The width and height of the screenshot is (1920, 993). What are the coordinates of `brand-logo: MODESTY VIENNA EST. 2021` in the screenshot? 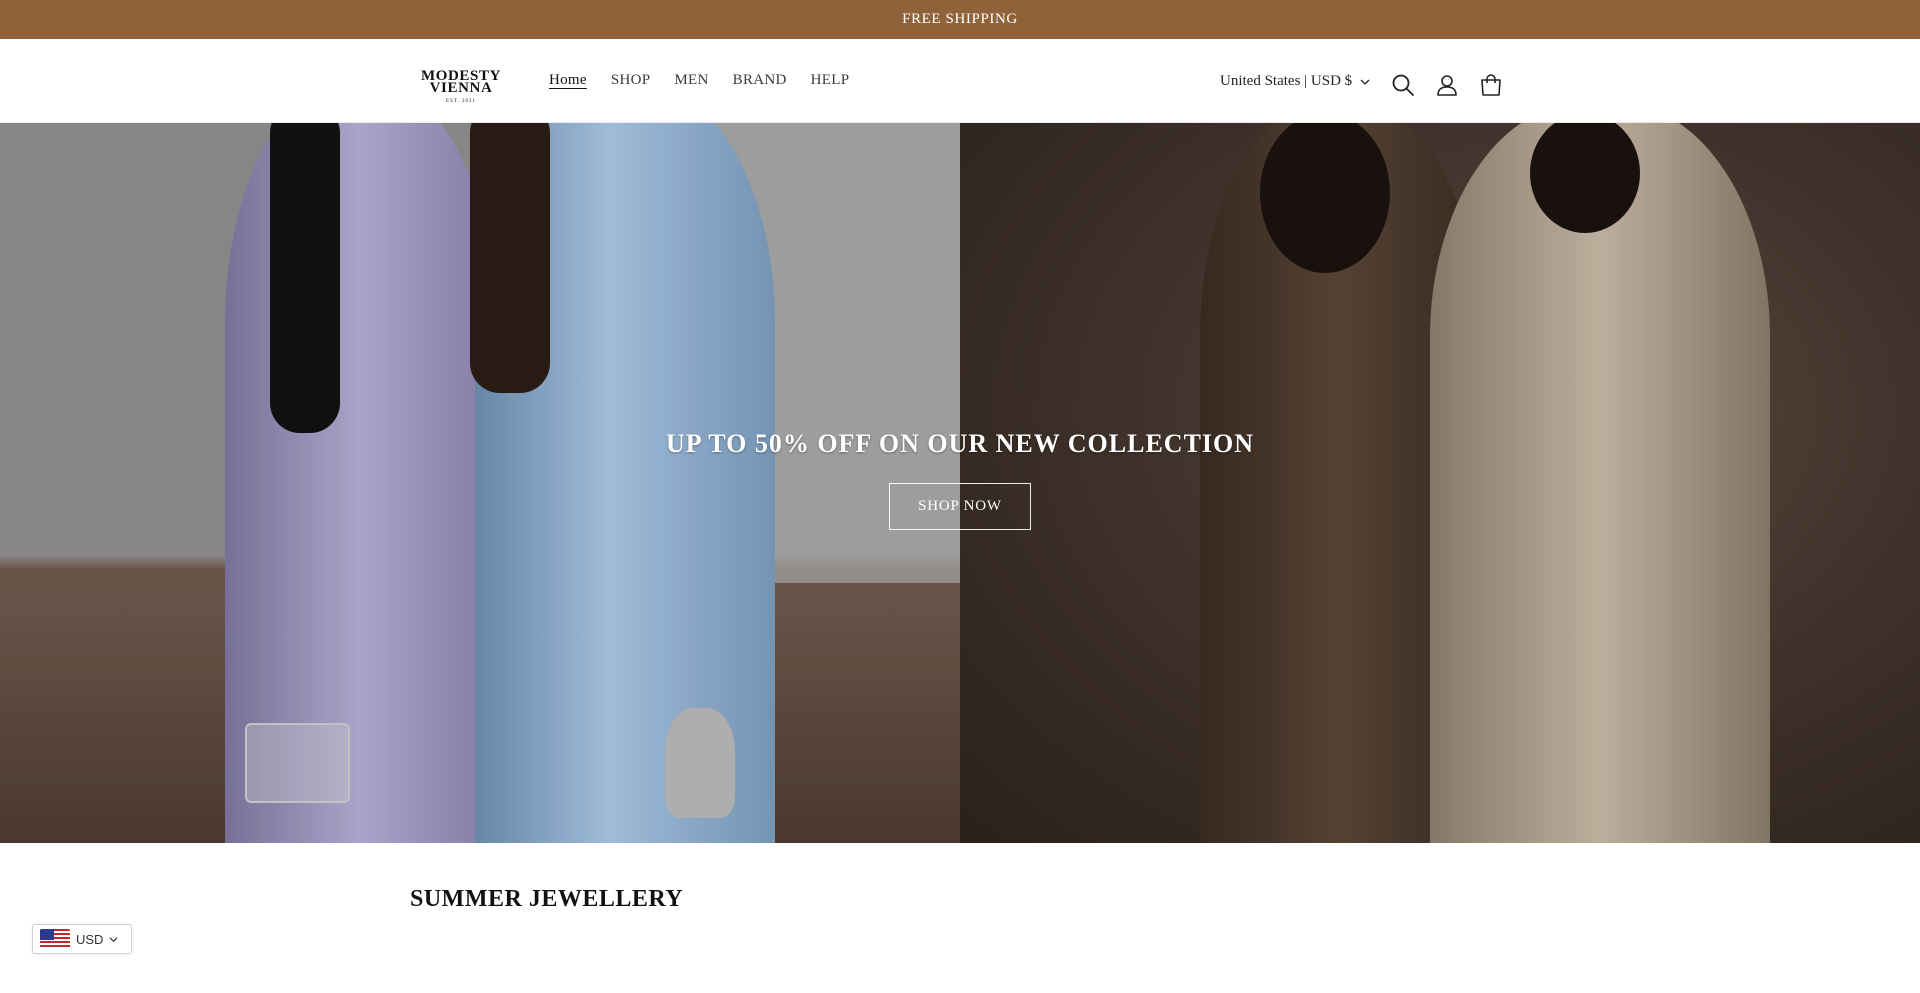 It's located at (461, 87).